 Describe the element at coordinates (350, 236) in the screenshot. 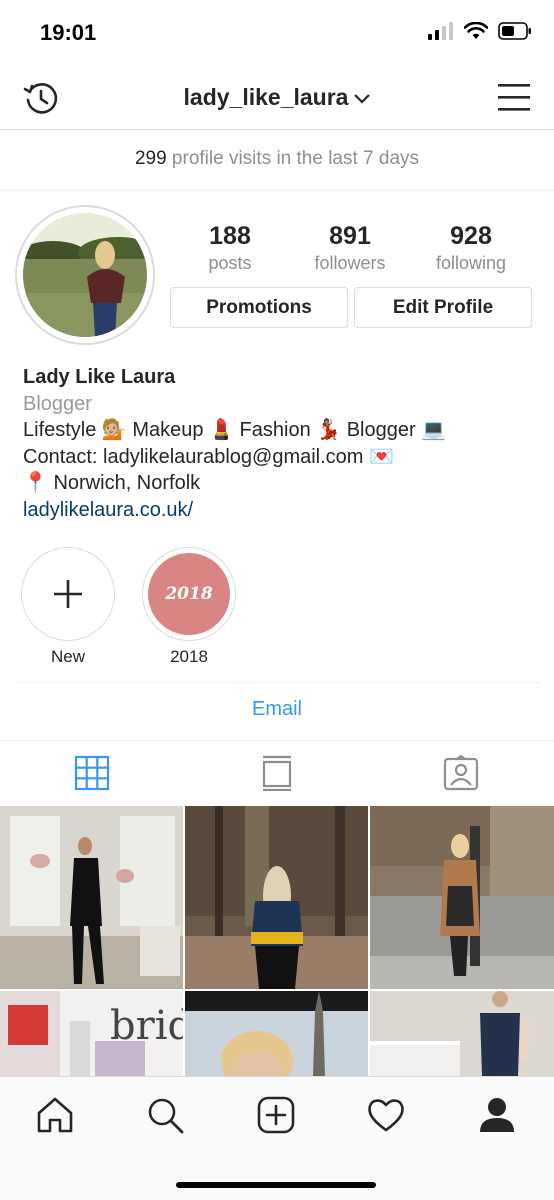

I see `followers-count: 891` at that location.